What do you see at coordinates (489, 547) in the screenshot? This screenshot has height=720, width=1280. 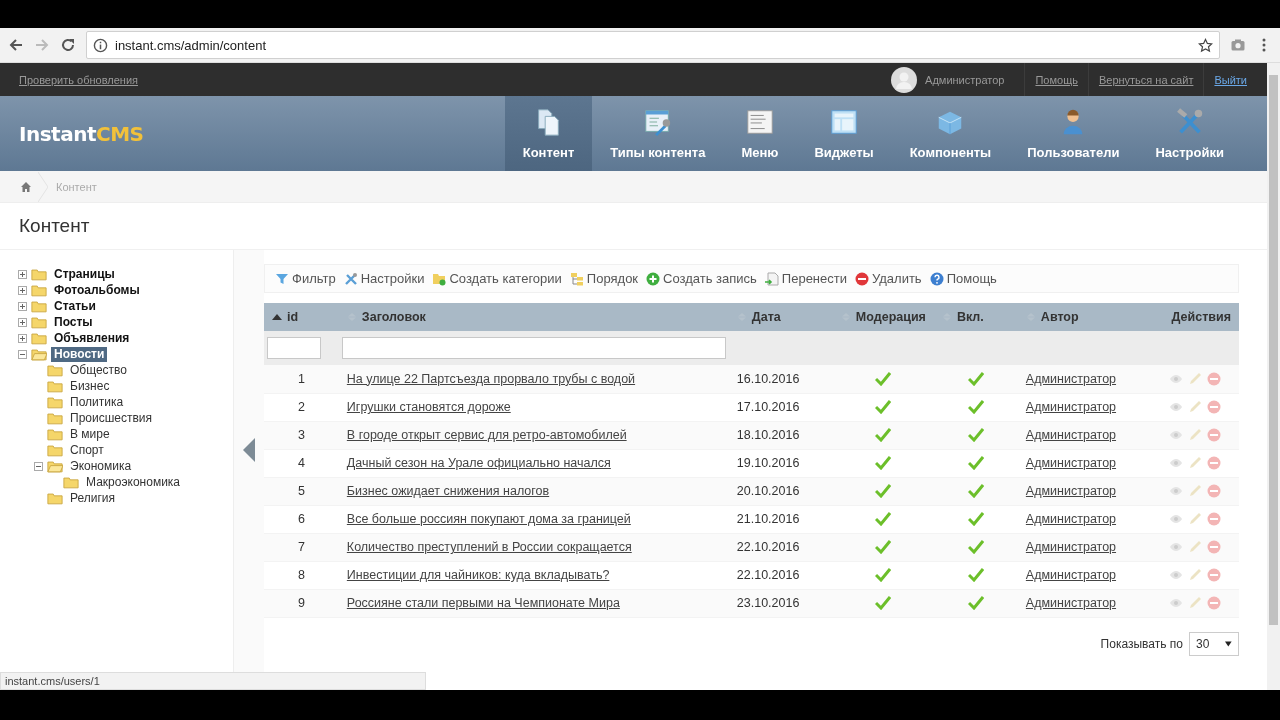 I see `title-link: Количество преступлений в России сокращается` at bounding box center [489, 547].